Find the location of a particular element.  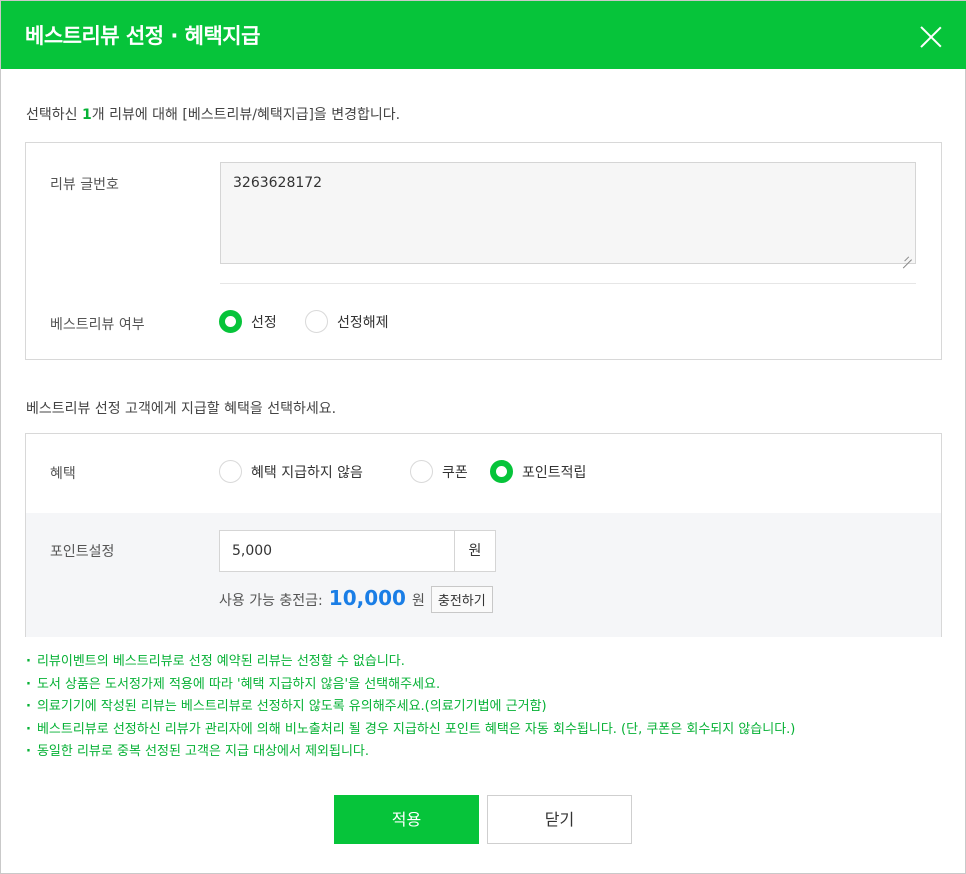

radio-no-benefit-label: 혜택 지급하지 않음 is located at coordinates (307, 472).